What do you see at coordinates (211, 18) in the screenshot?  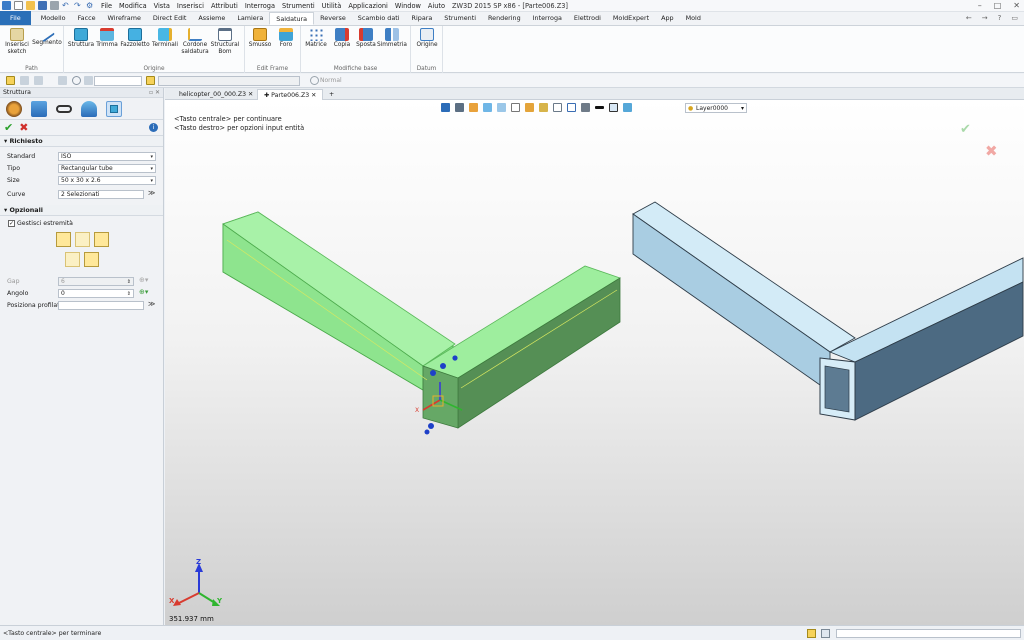 I see `tab-assieme: Assieme` at bounding box center [211, 18].